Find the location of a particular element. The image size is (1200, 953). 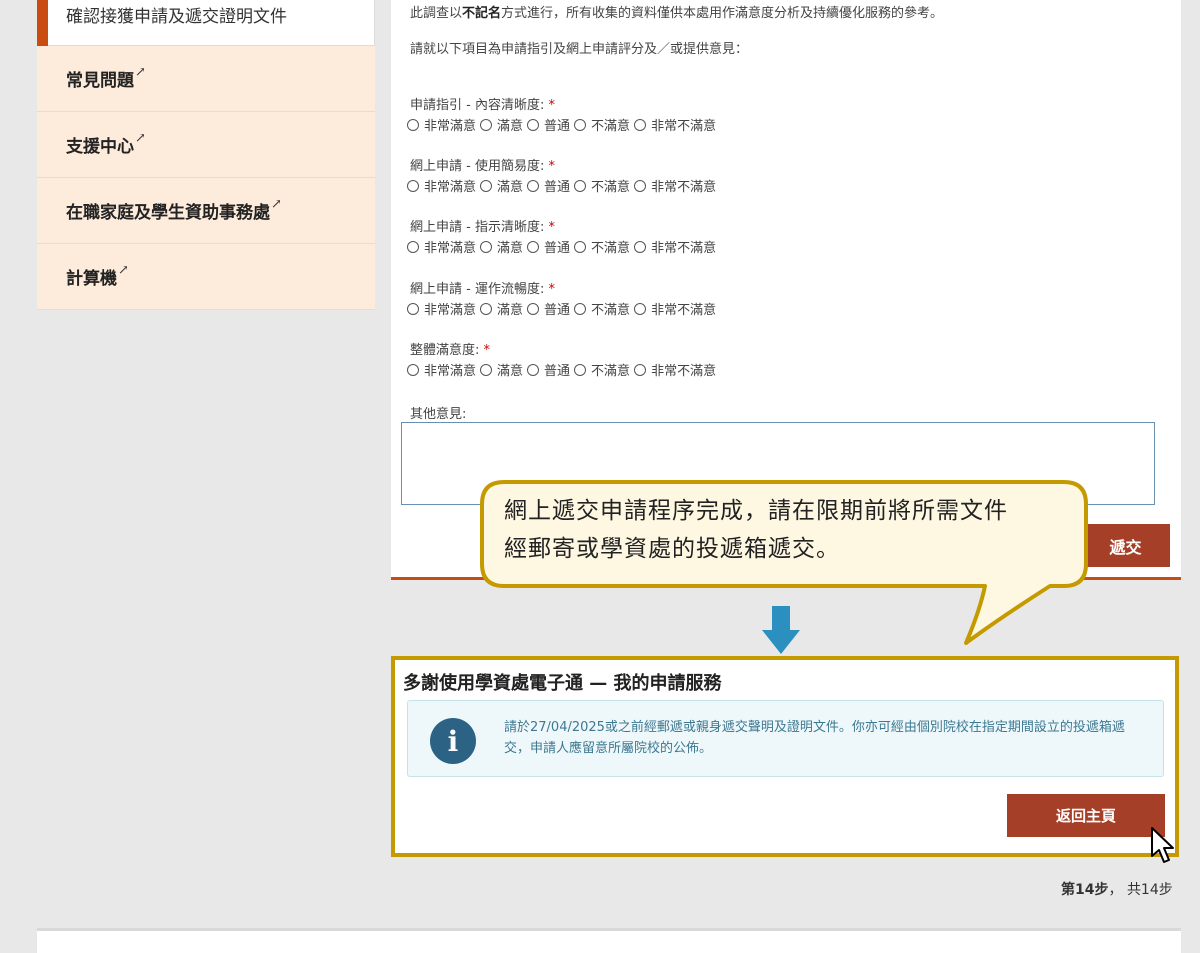

submit-button: 遞交 is located at coordinates (1125, 545).